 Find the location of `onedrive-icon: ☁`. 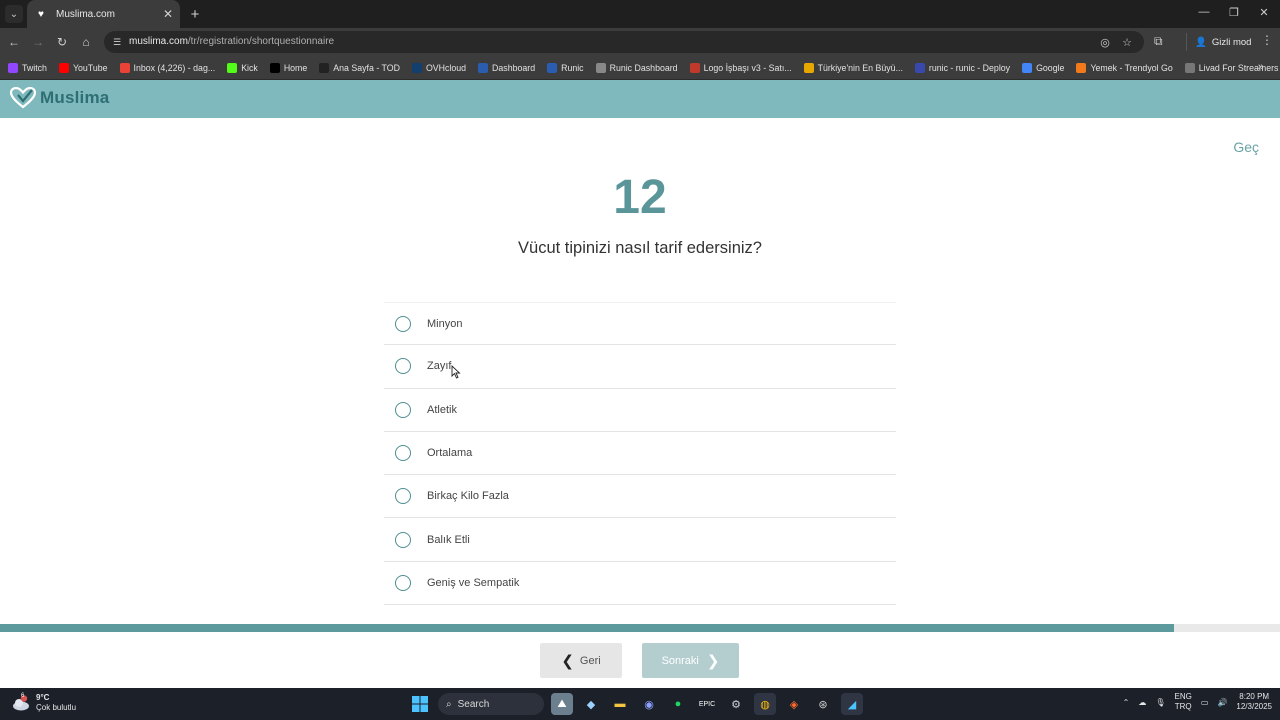

onedrive-icon: ☁ is located at coordinates (1142, 702).